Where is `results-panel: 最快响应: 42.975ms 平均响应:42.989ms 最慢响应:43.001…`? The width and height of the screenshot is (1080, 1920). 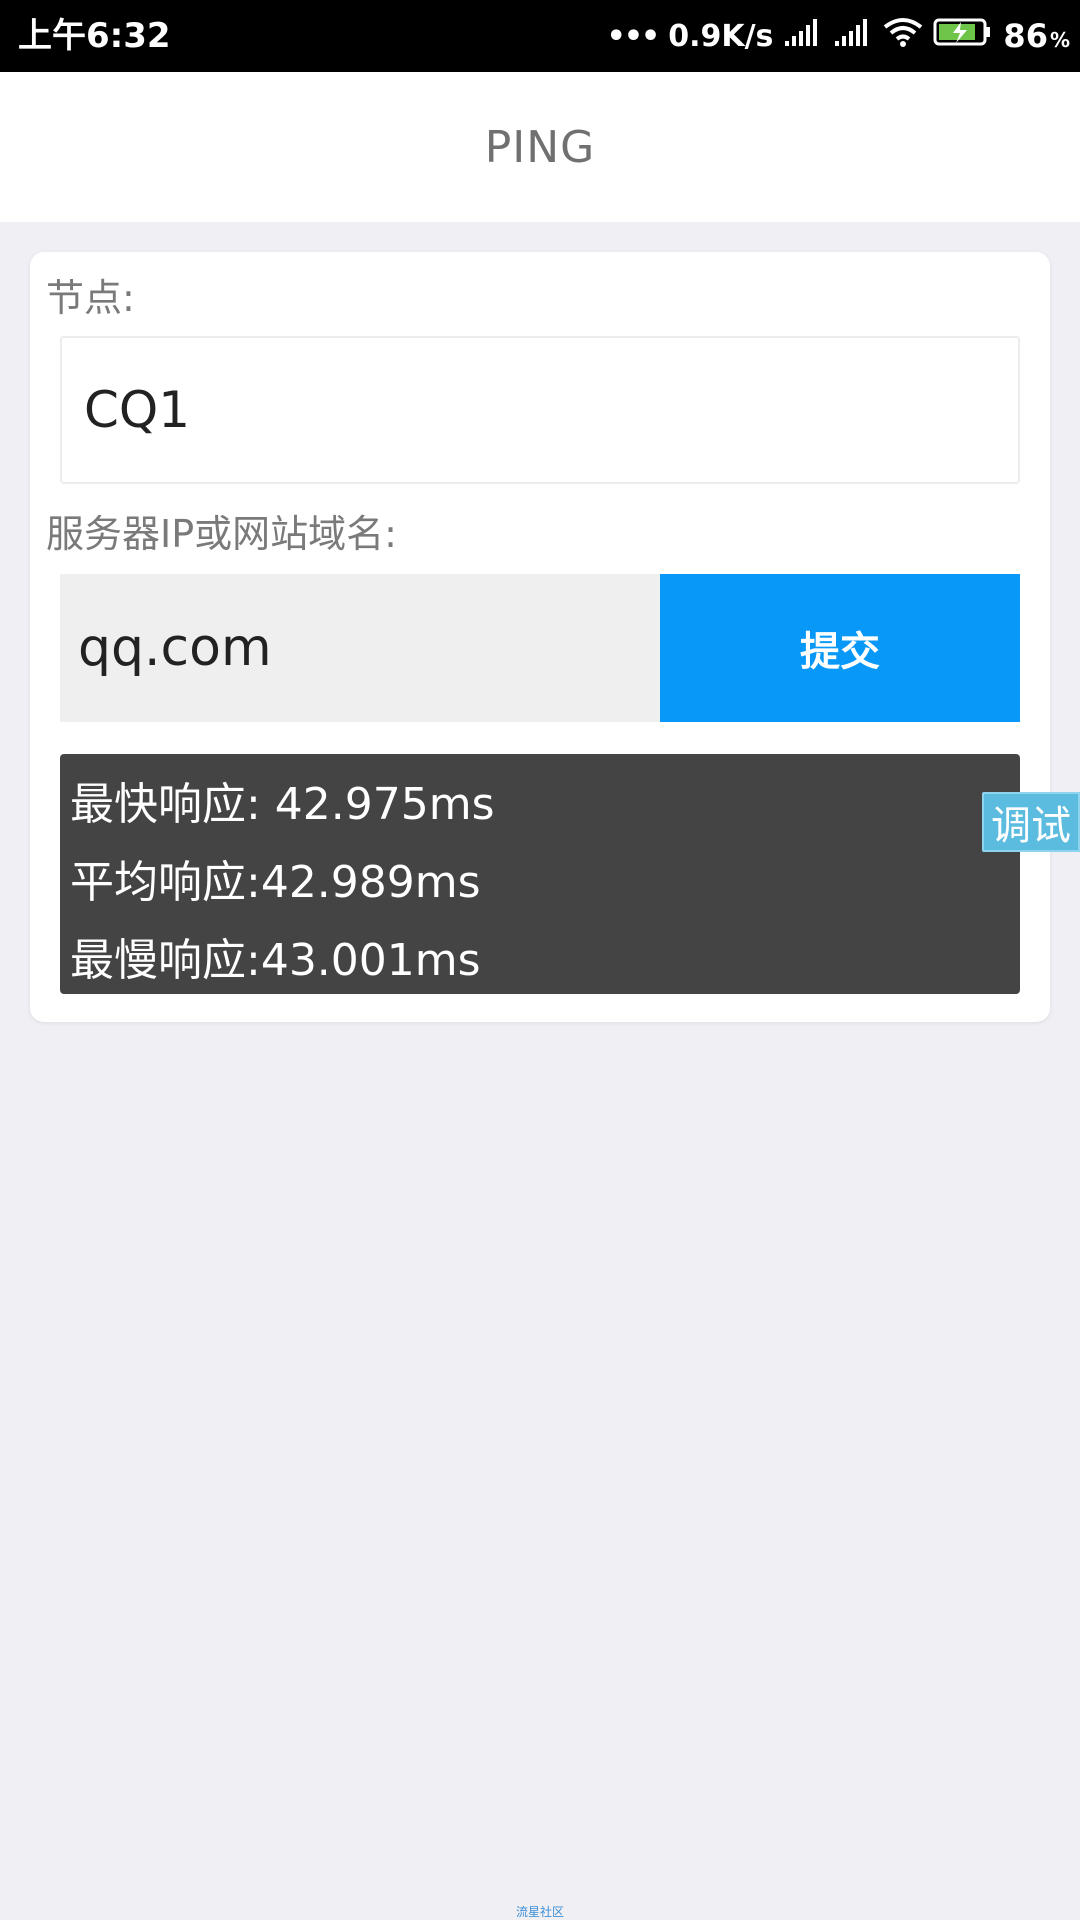
results-panel: 最快响应: 42.975ms 平均响应:42.989ms 最慢响应:43.001… is located at coordinates (540, 874).